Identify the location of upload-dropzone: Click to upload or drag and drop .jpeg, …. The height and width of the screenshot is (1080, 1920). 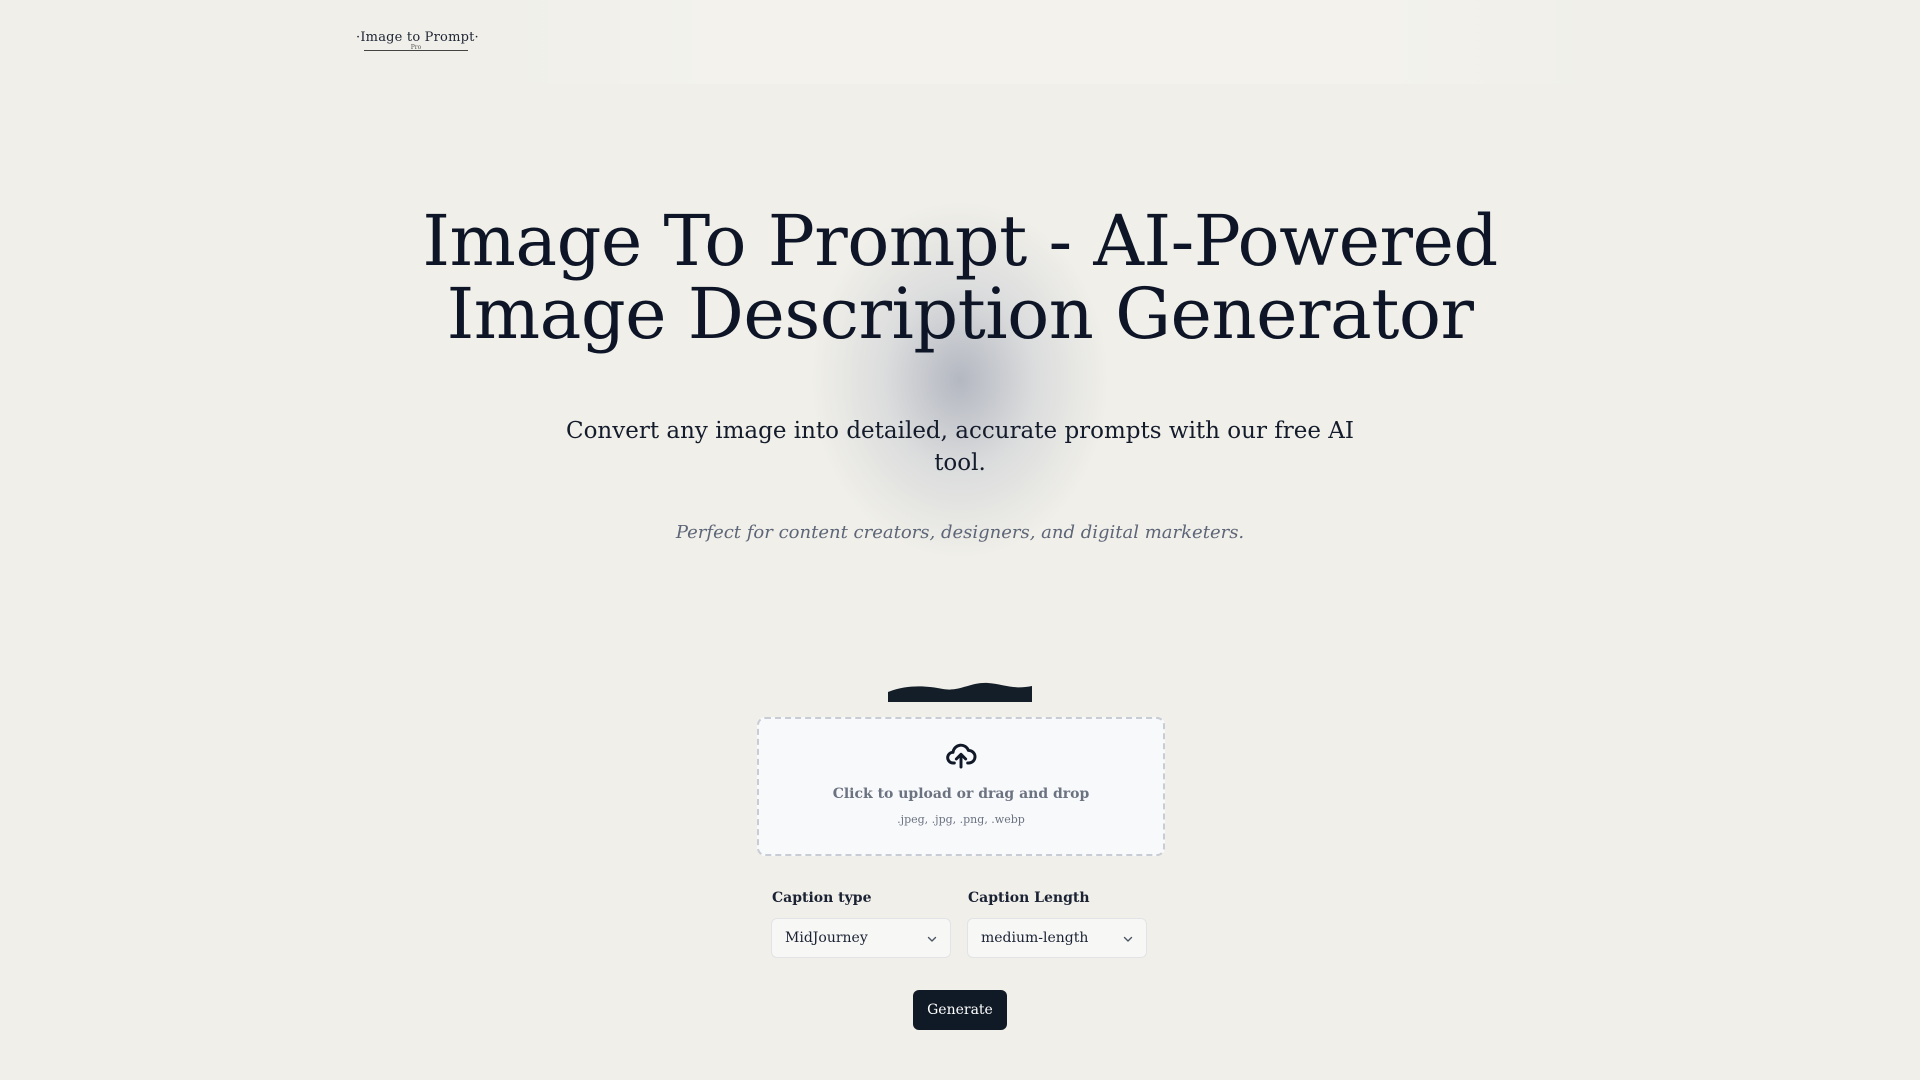
(961, 786).